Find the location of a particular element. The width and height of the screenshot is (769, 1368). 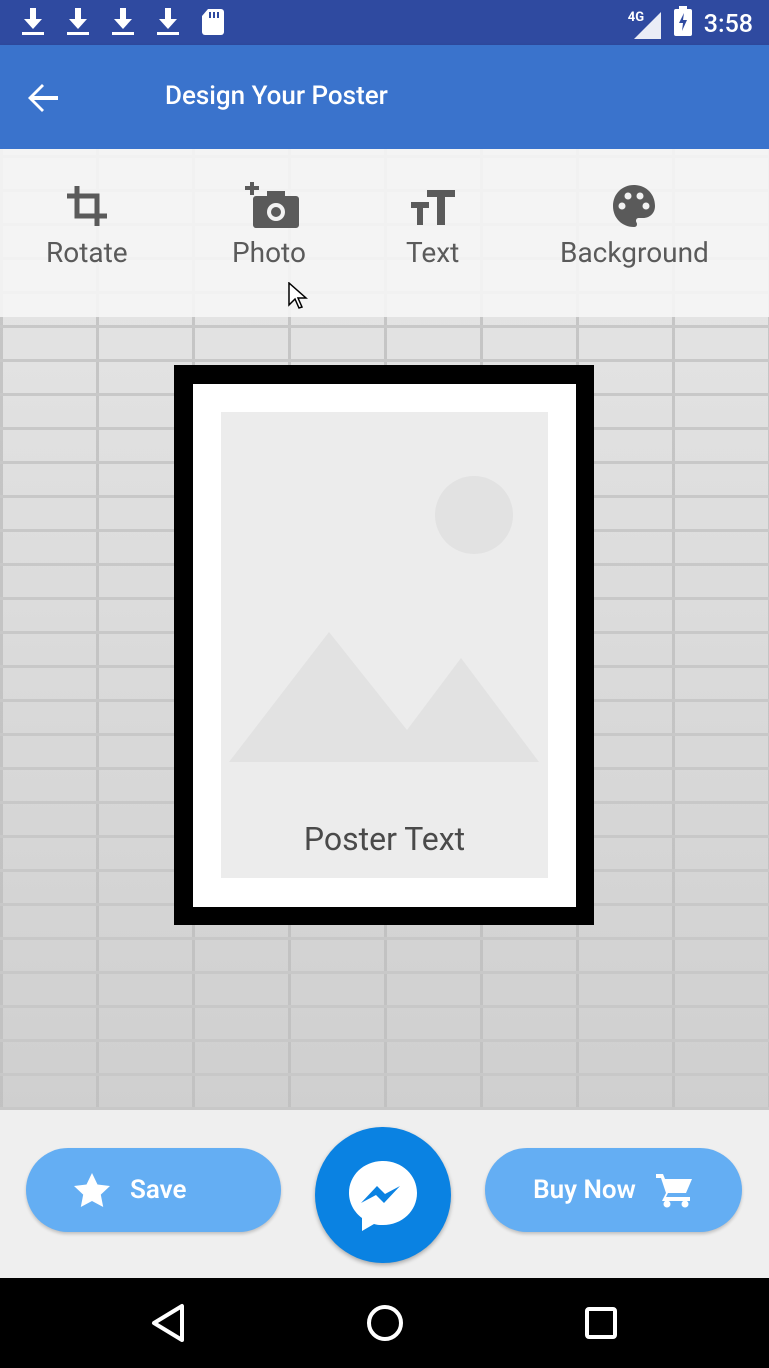

system-nav-bar is located at coordinates (384, 1323).